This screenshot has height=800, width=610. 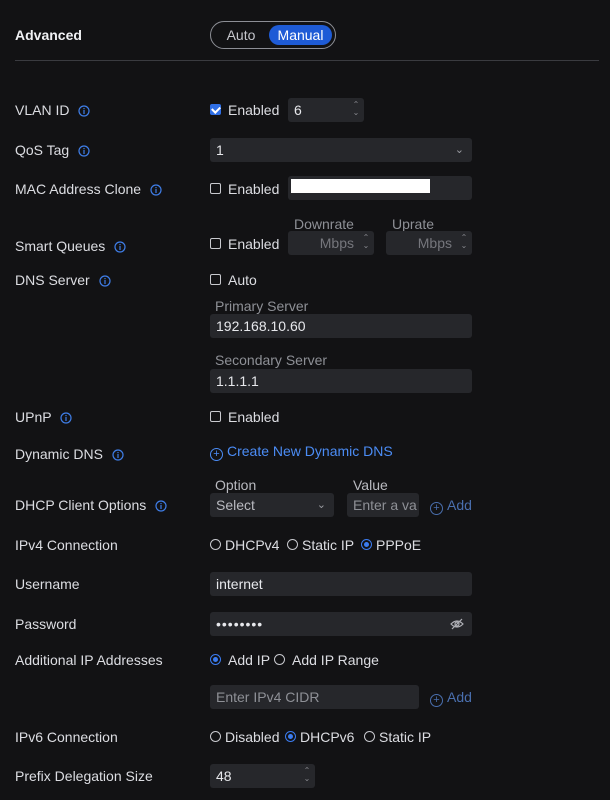 I want to click on ipv6-dhcpv6-label: DHCPv6, so click(x=327, y=737).